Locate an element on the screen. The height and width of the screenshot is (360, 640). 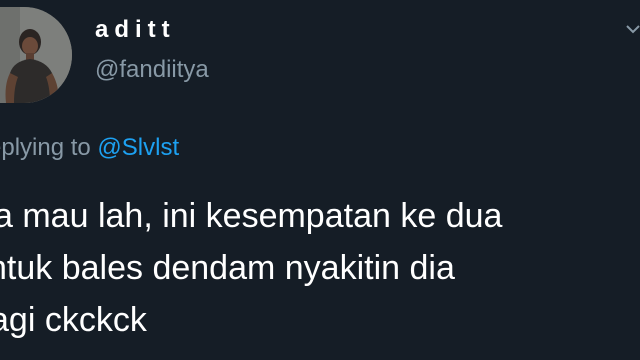
replying-to: eplying to @Slvlst is located at coordinates (89, 148).